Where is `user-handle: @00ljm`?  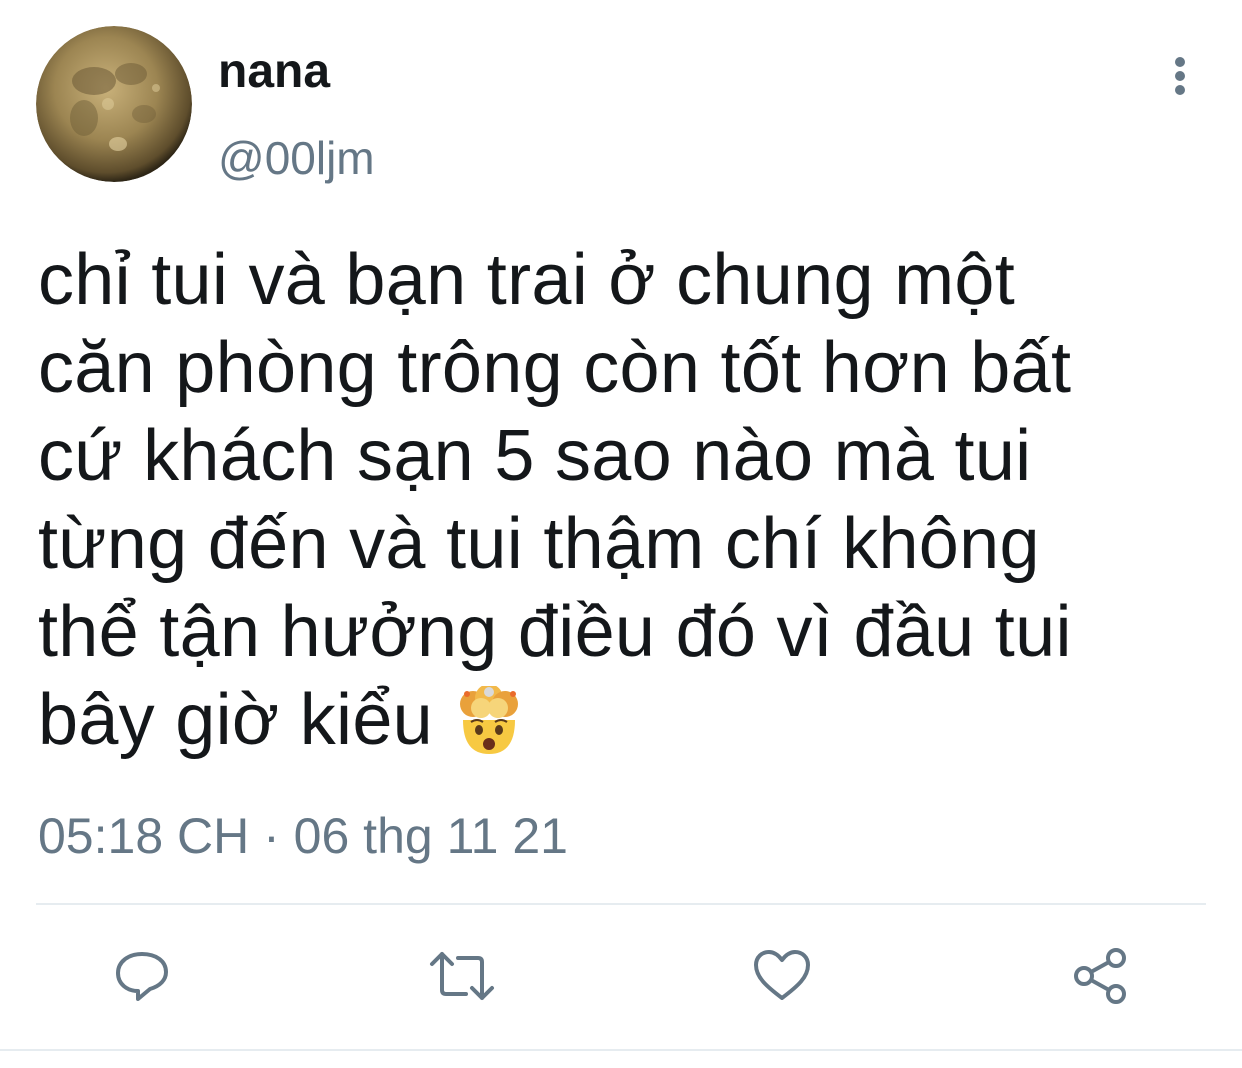 user-handle: @00ljm is located at coordinates (296, 158).